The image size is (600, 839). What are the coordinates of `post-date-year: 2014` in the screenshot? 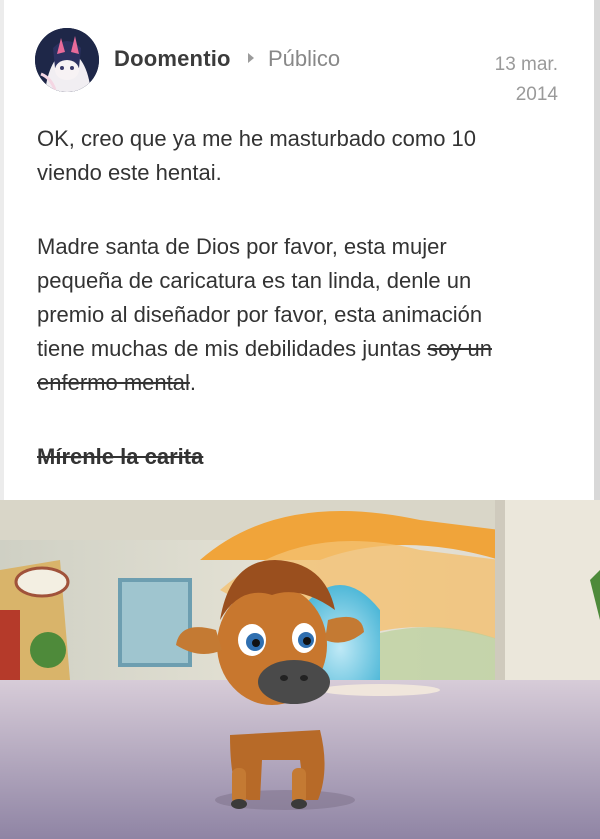 It's located at (536, 94).